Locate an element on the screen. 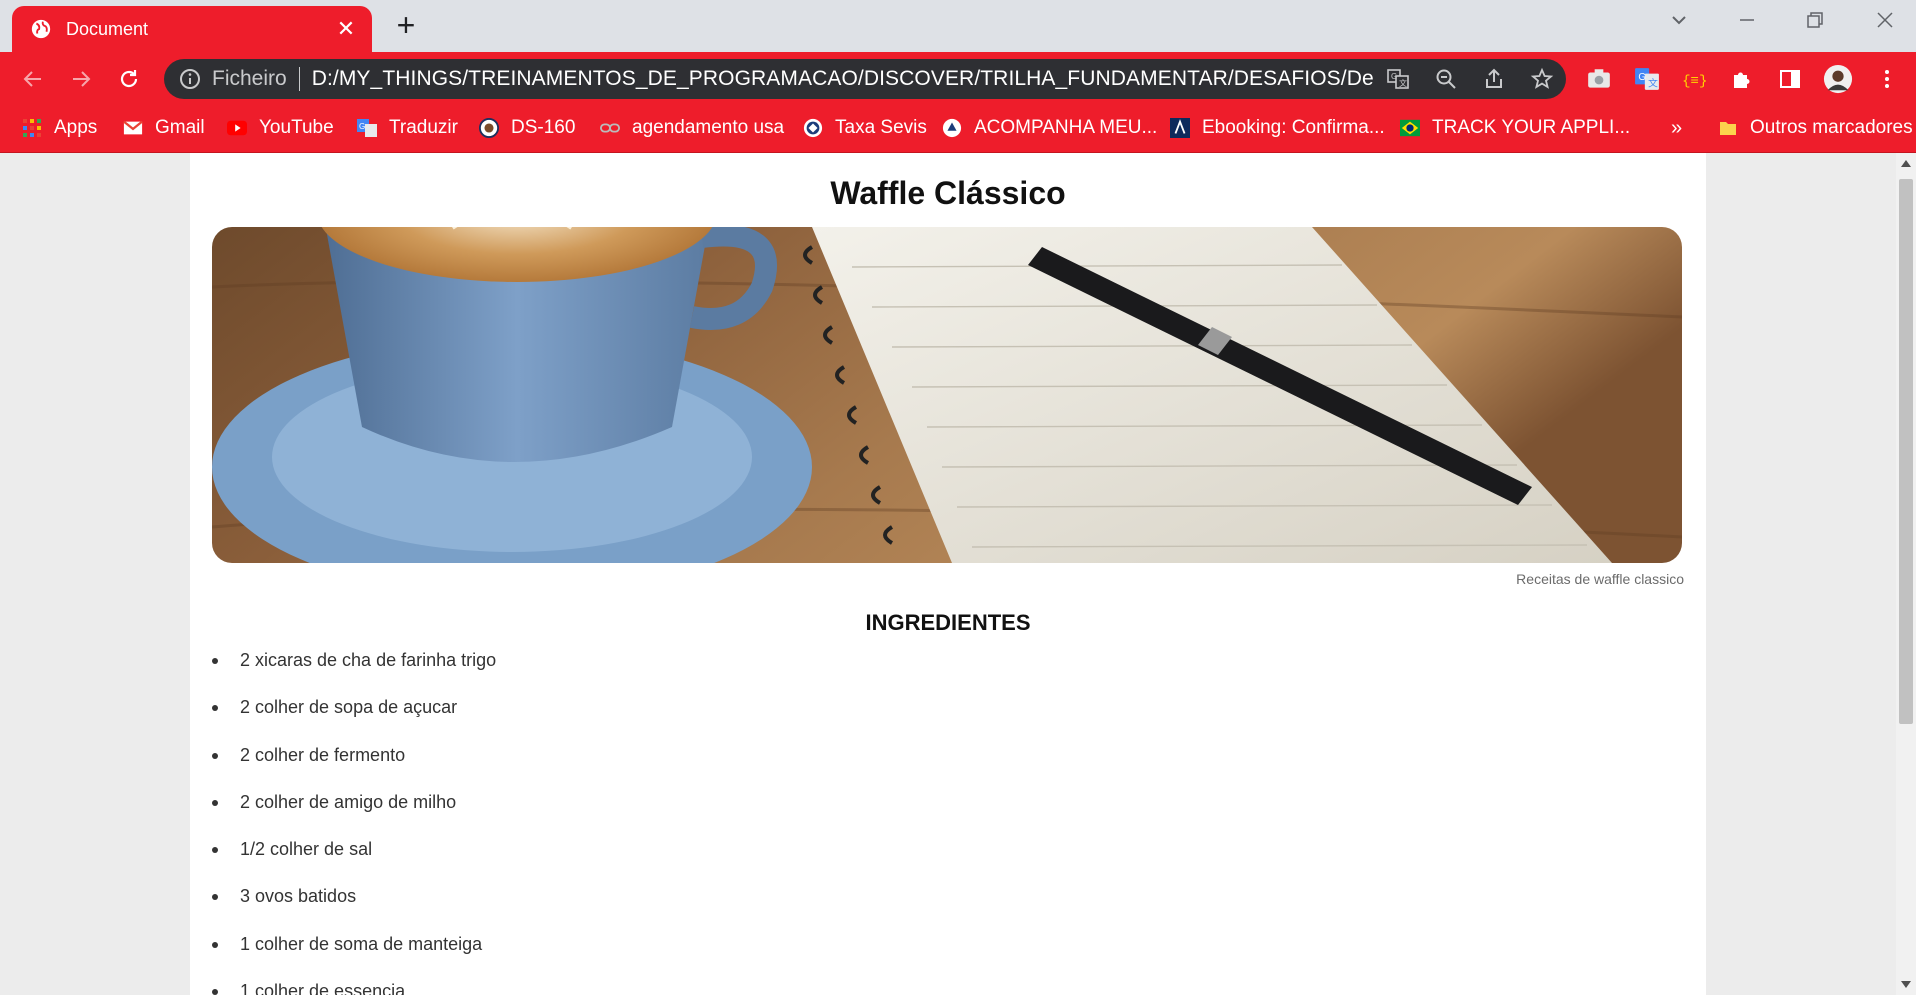  ingredient-item: 1 colher de essencia is located at coordinates (354, 988).